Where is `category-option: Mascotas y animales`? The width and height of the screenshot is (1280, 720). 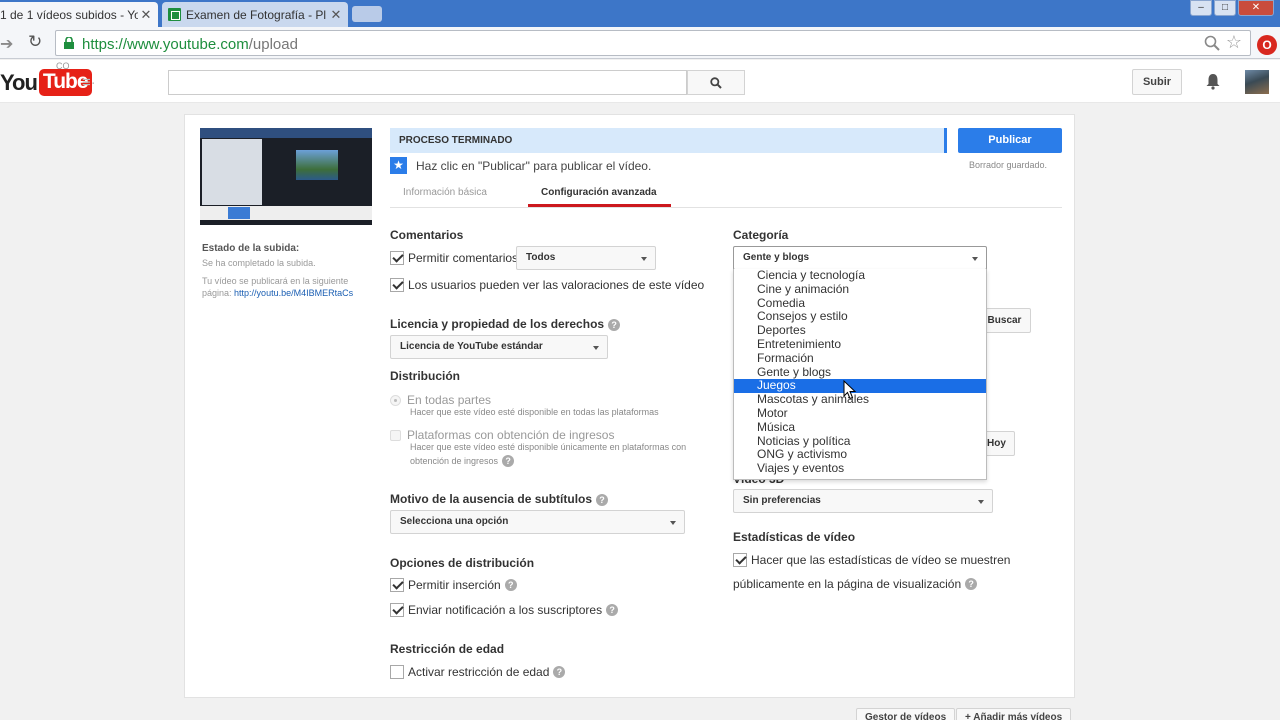 category-option: Mascotas y animales is located at coordinates (860, 399).